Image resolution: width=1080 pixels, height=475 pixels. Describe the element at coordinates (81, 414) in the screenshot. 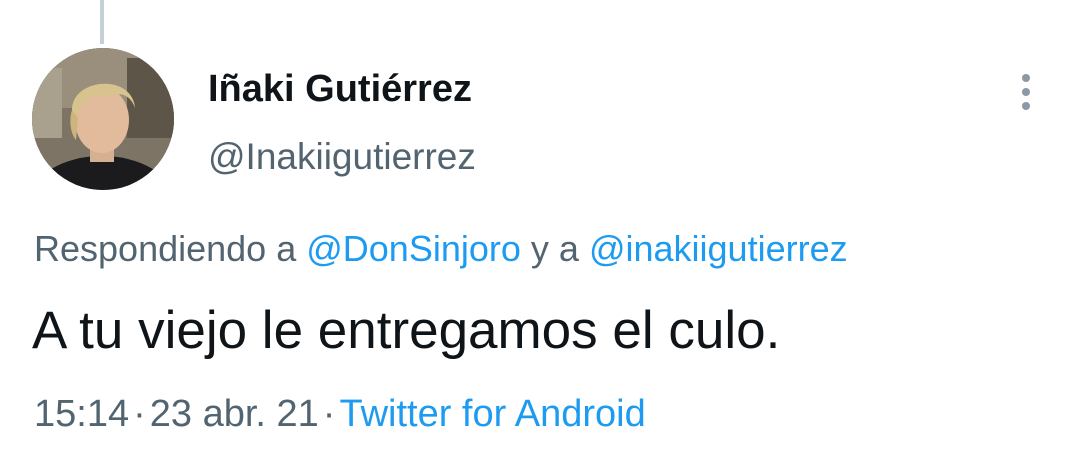

I see `tweet-time: 15:14` at that location.